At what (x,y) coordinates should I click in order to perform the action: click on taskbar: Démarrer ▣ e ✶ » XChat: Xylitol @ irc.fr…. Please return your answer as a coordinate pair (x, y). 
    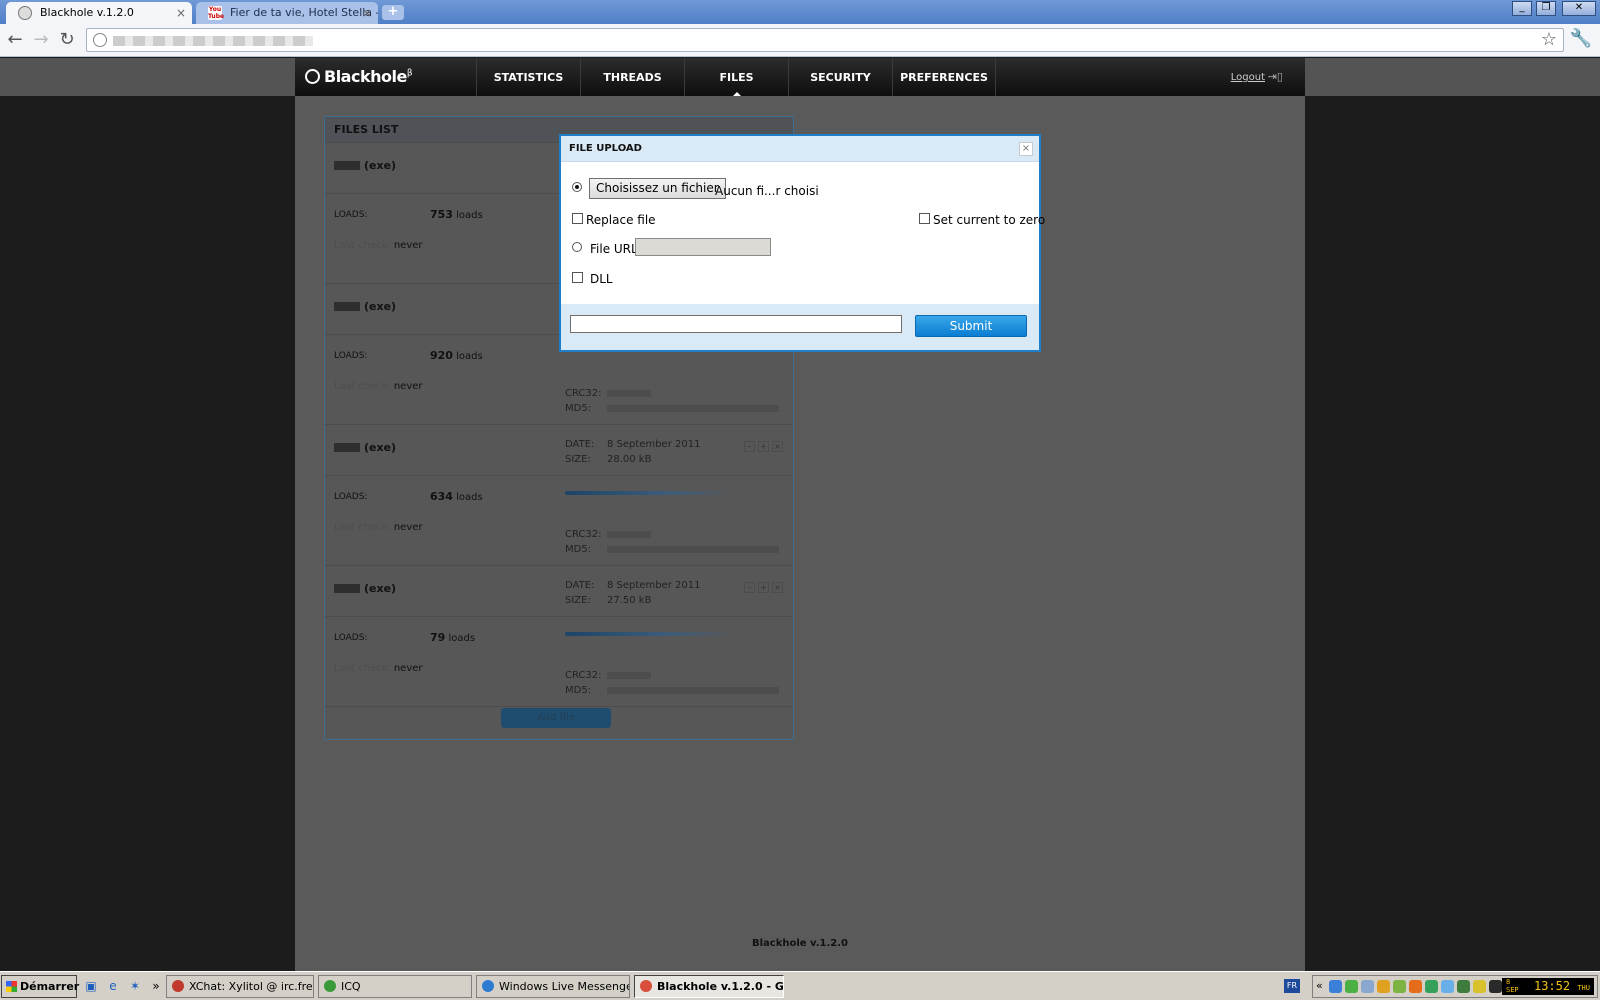
    Looking at the image, I should click on (800, 985).